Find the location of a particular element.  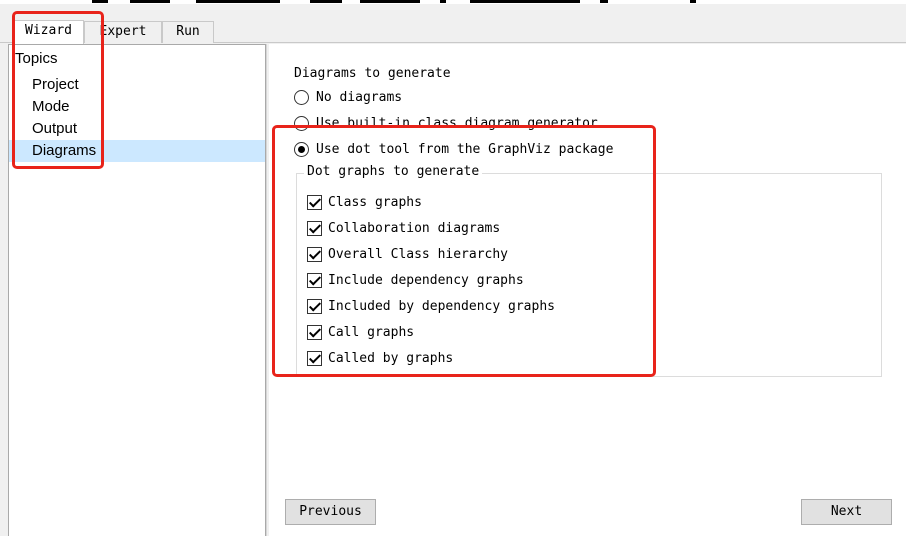

checkbox-label: Call graphs is located at coordinates (371, 332).